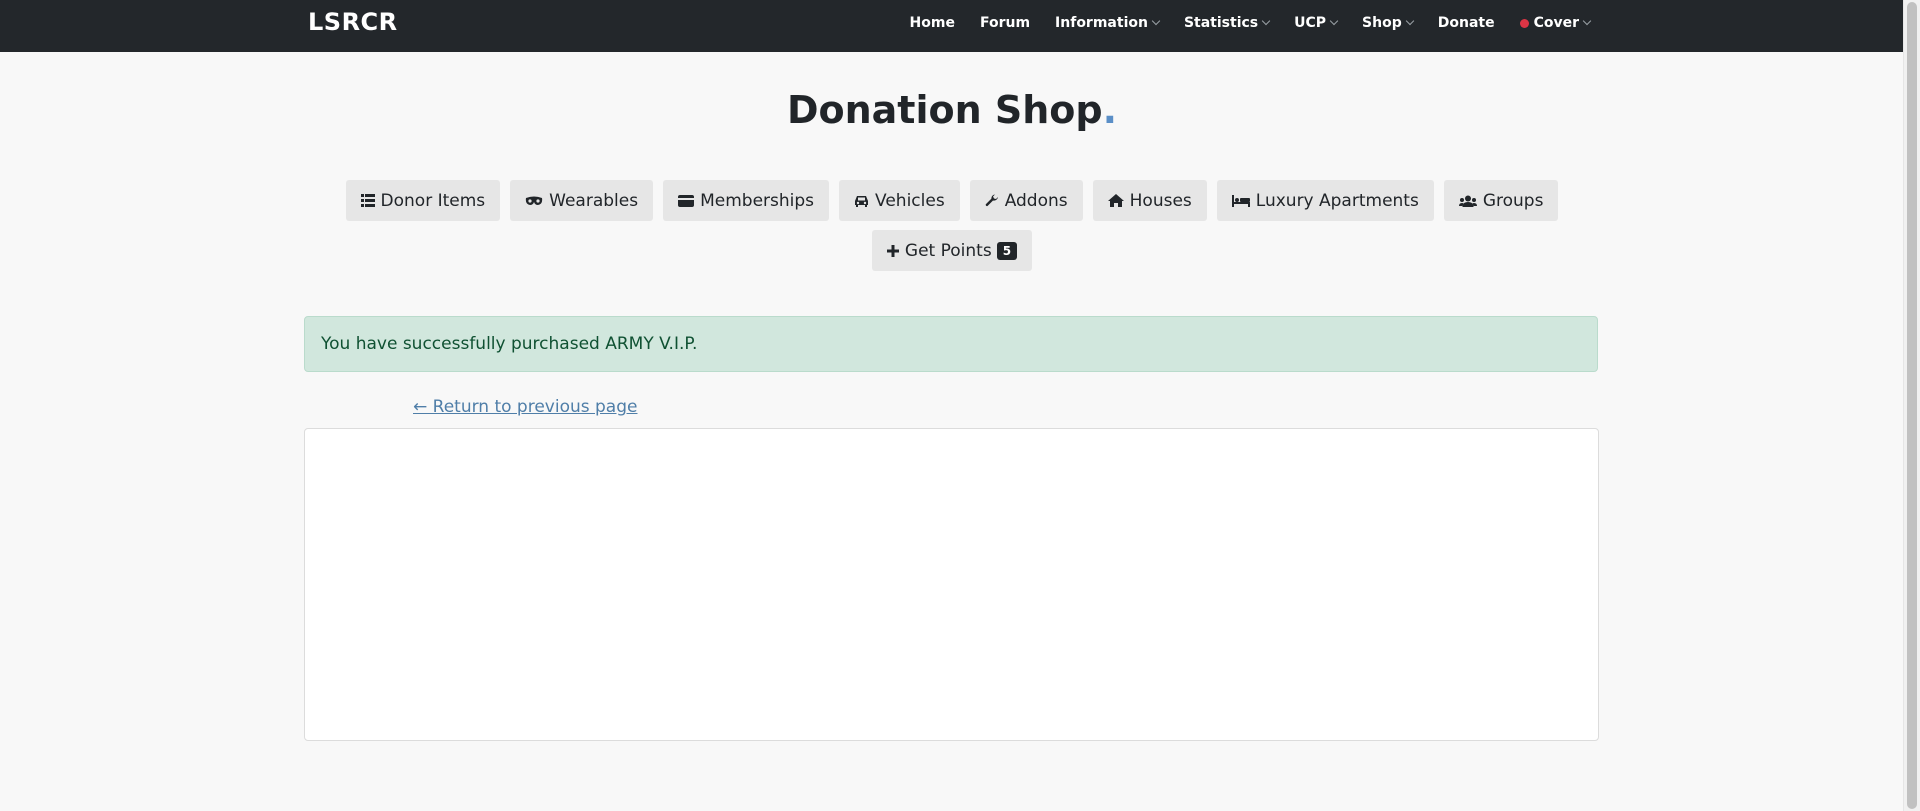 The image size is (1920, 811). What do you see at coordinates (948, 250) in the screenshot?
I see `get-points-label: Get Points` at bounding box center [948, 250].